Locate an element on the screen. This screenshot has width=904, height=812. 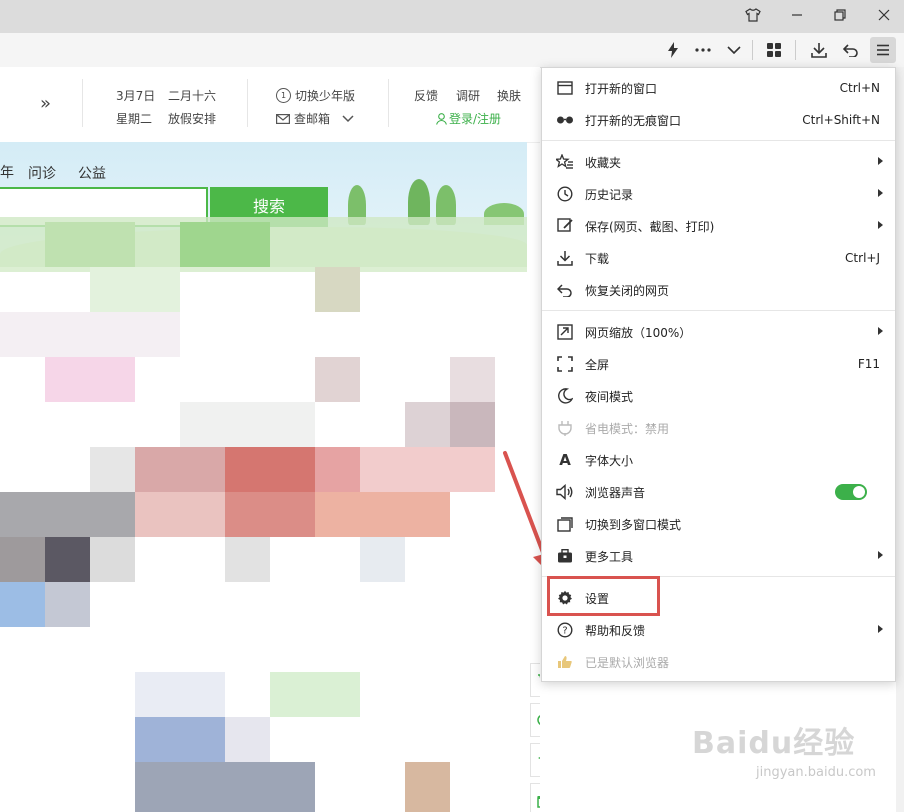
mail-label: 查邮箱 is located at coordinates (312, 119).